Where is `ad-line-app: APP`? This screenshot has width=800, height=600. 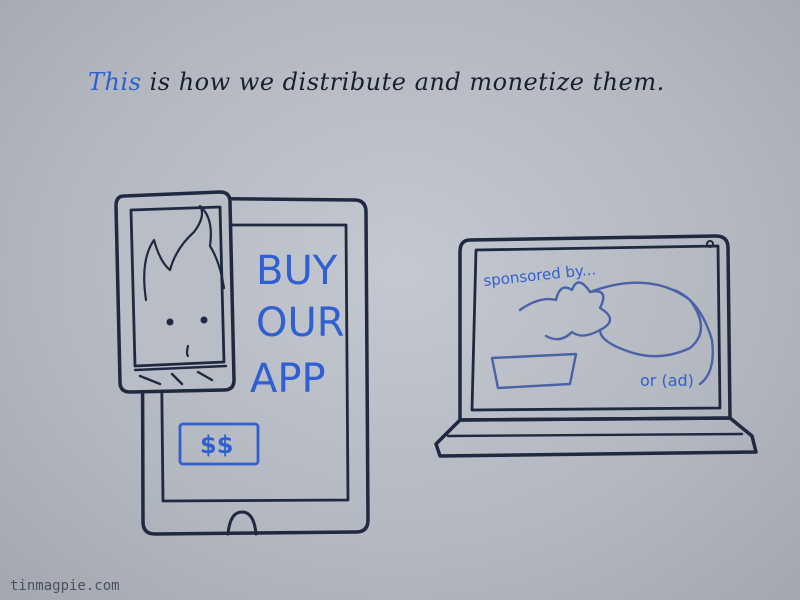
ad-line-app: APP is located at coordinates (288, 379).